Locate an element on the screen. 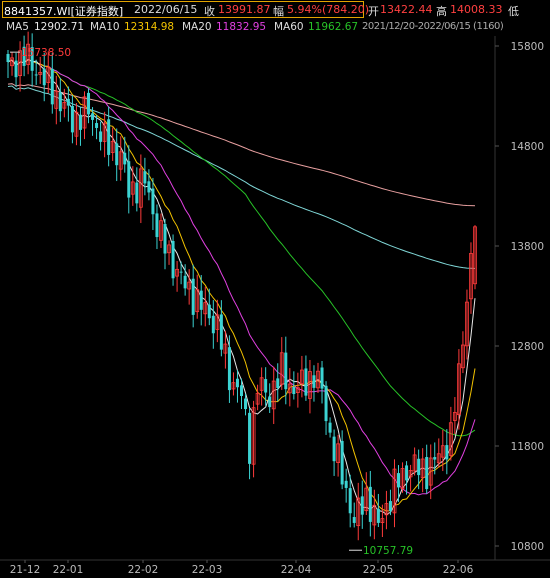 The width and height of the screenshot is (550, 578). y-tick-label: 11800 is located at coordinates (527, 447).